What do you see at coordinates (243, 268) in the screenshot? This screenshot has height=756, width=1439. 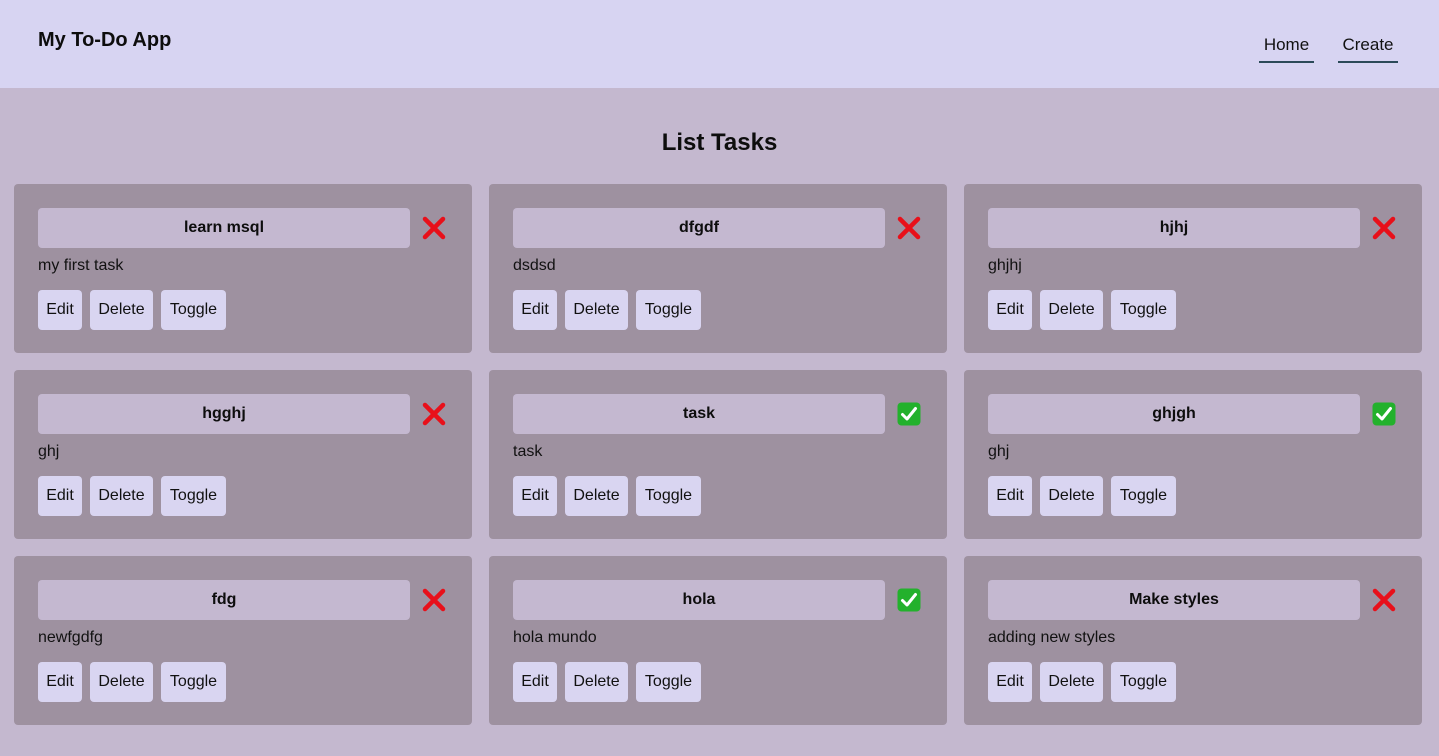 I see `task-card: learn msql my first task Edit Delete Toggle` at bounding box center [243, 268].